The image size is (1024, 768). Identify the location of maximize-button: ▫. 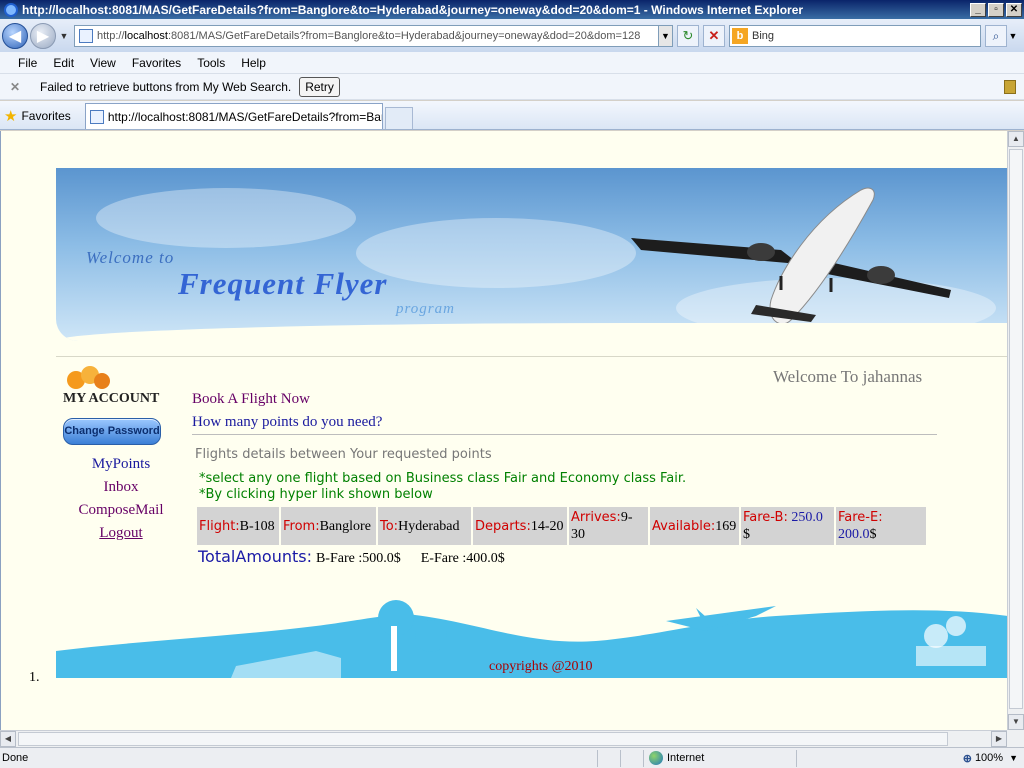
(996, 9).